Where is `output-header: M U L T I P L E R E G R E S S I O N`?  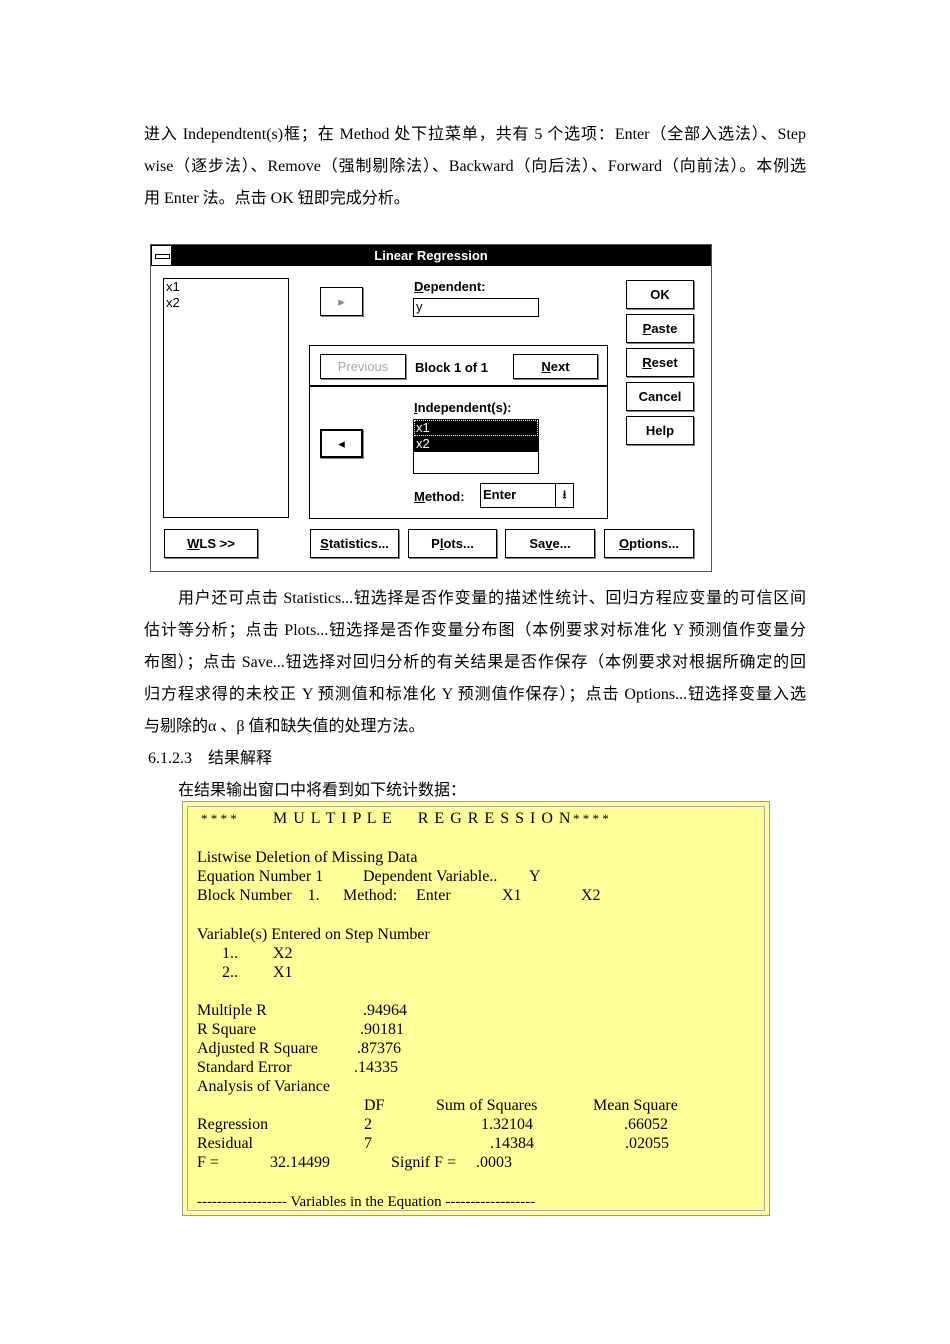 output-header: M U L T I P L E R E G R E S S I O N is located at coordinates (422, 818).